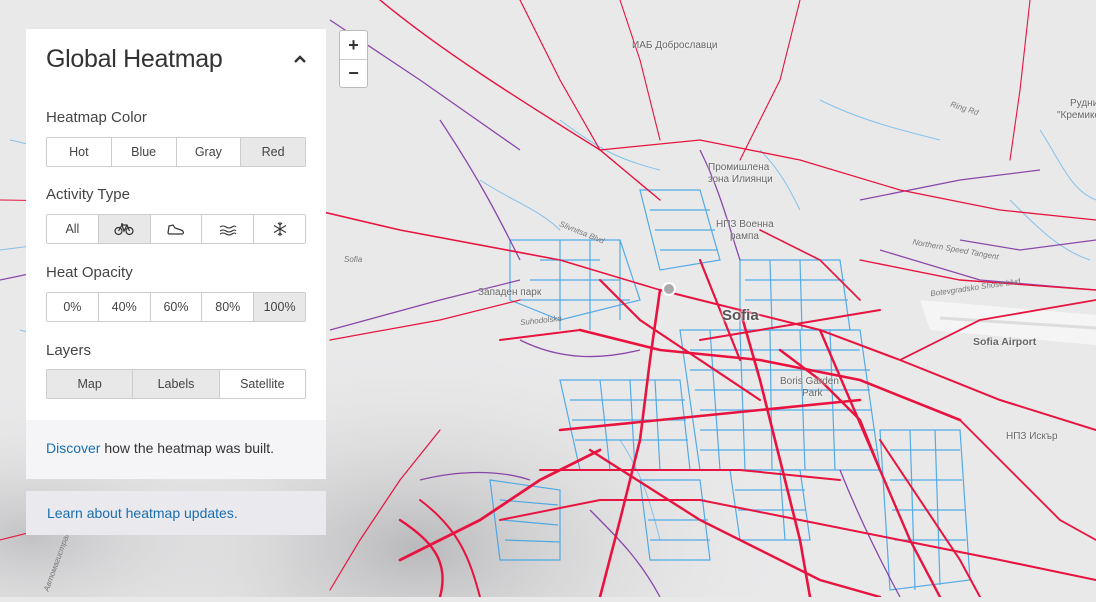 This screenshot has width=1096, height=602. I want to click on opacity-80-button: 80%, so click(227, 307).